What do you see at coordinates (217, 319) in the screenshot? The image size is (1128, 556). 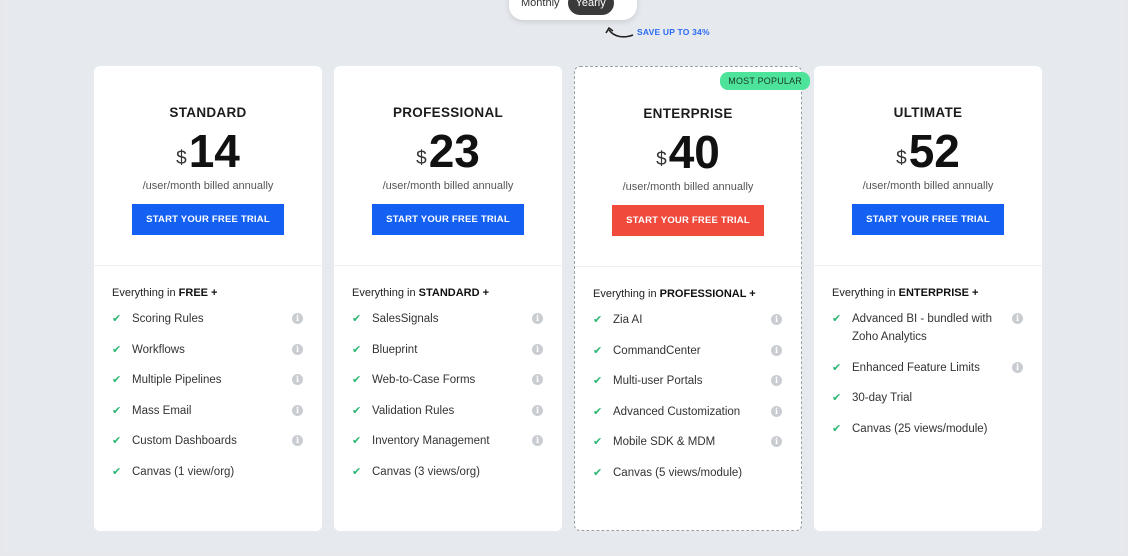 I see `feature-item: ✔ Scoring Rules i` at bounding box center [217, 319].